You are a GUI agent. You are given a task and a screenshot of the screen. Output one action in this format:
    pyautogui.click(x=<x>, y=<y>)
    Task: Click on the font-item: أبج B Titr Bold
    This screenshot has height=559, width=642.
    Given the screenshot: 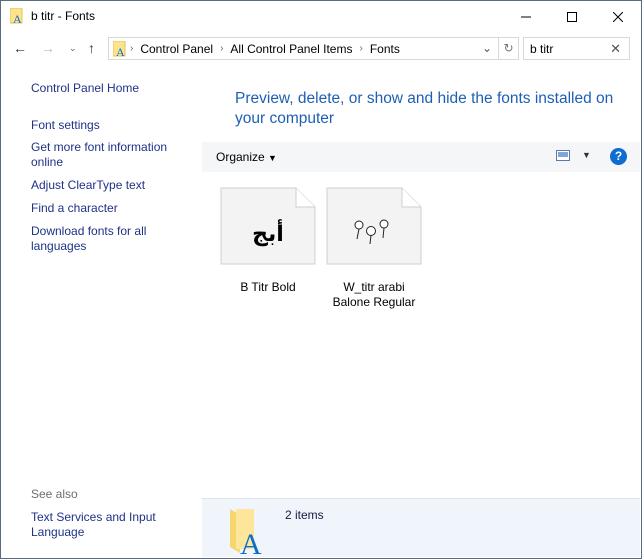 What is the action you would take?
    pyautogui.click(x=268, y=241)
    